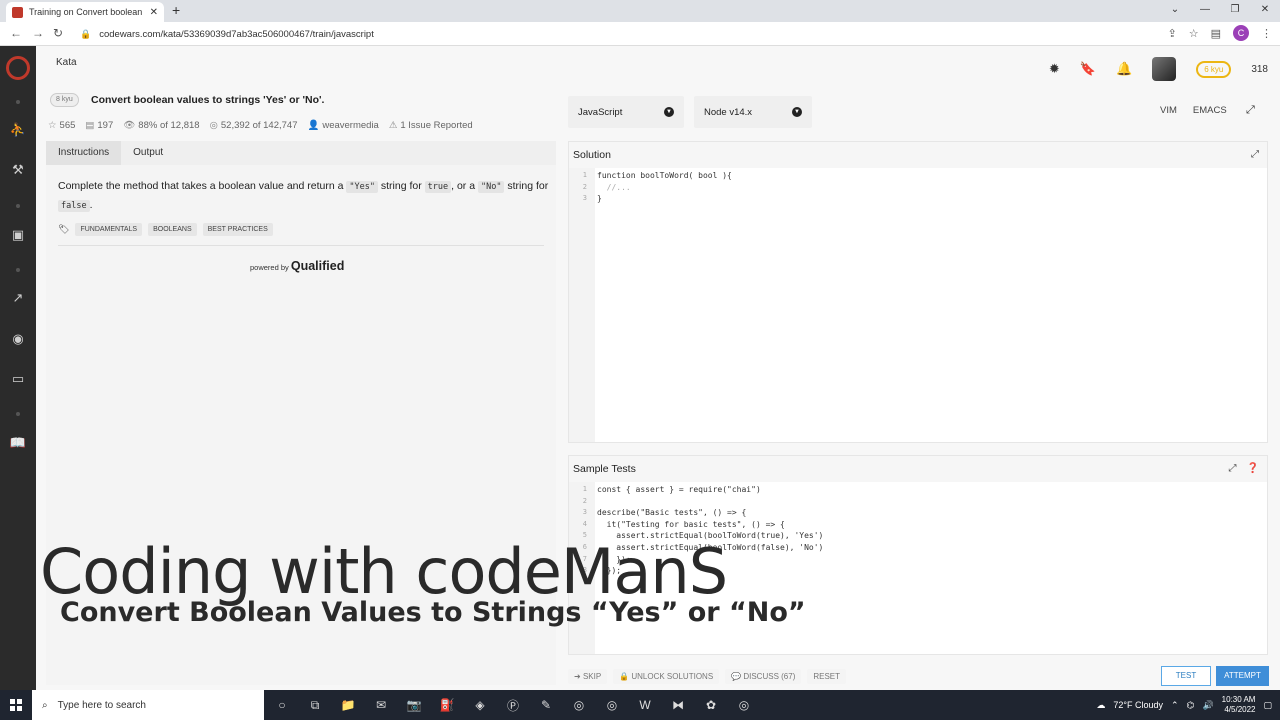  Describe the element at coordinates (447, 705) in the screenshot. I see `usb-icon: ⛽` at that location.